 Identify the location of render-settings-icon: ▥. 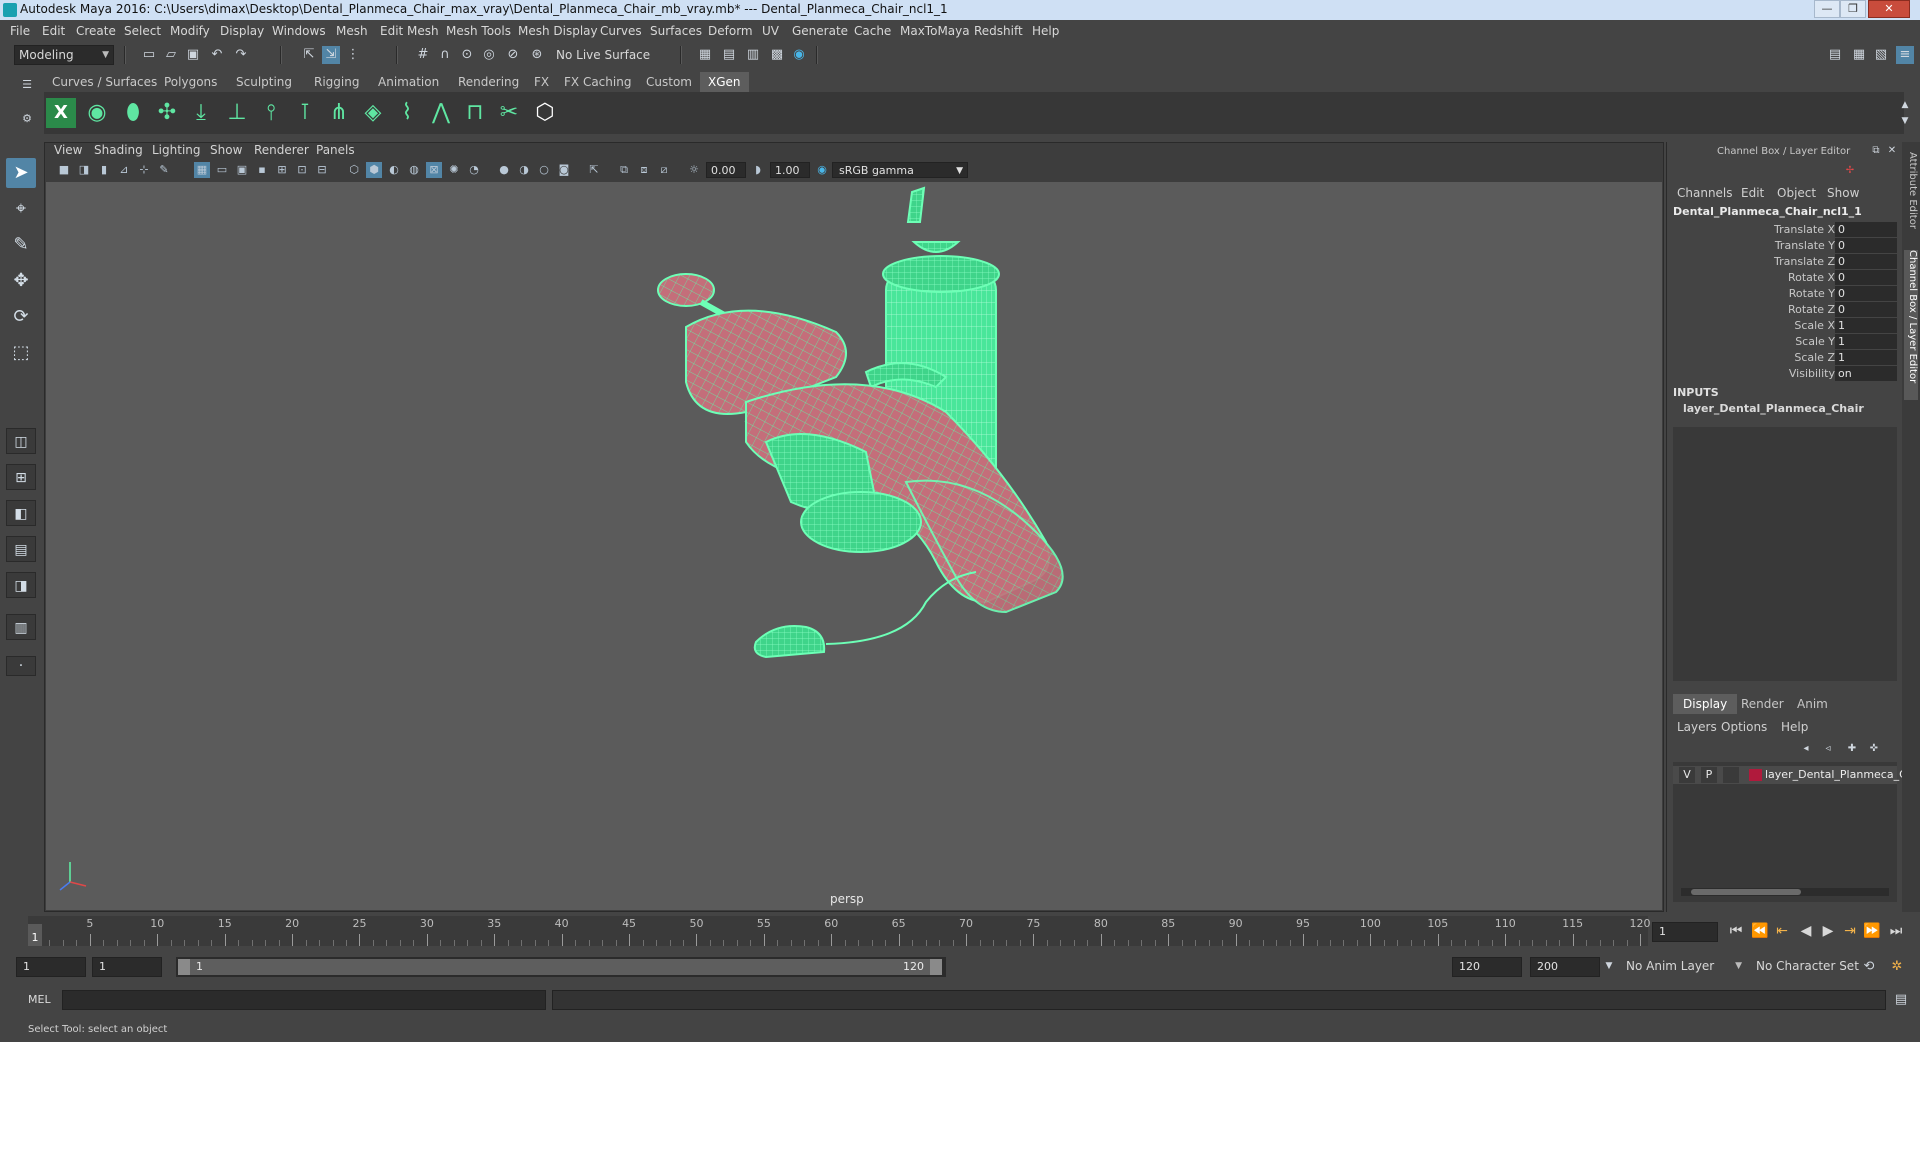
(753, 55).